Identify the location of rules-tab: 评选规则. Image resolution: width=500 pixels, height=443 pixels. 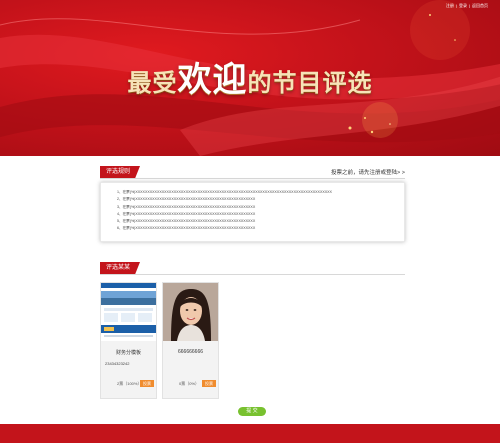
(120, 172).